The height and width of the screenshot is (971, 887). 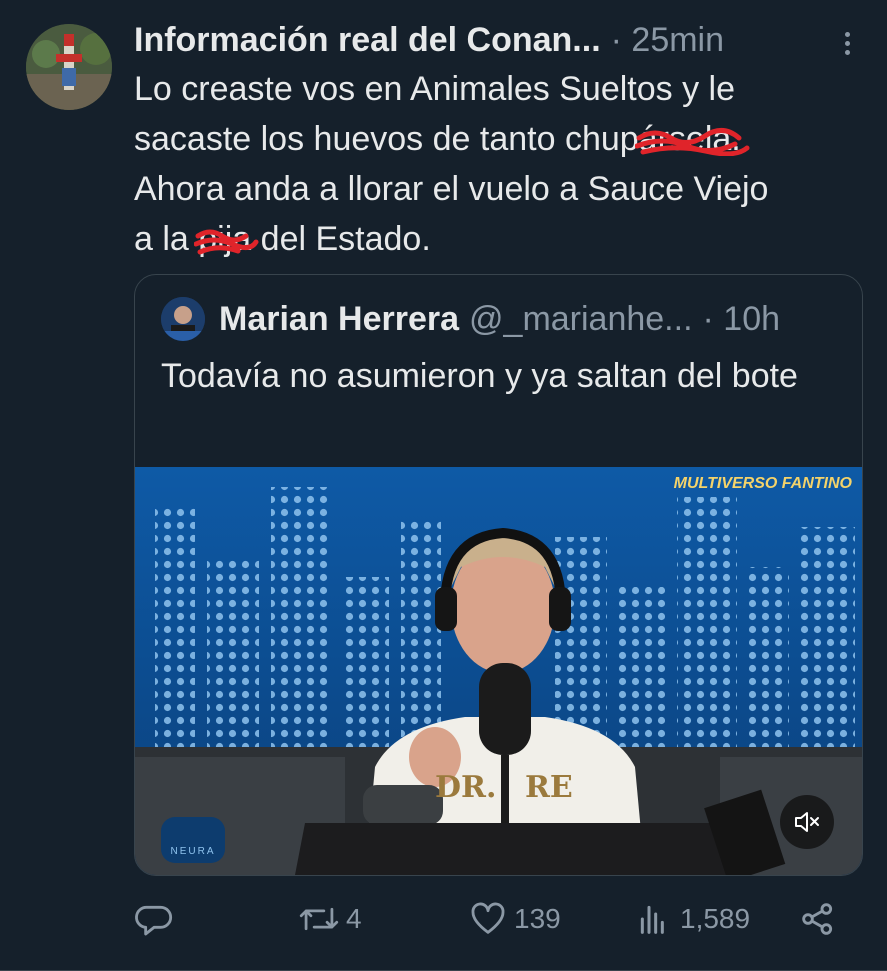 What do you see at coordinates (345, 239) in the screenshot?
I see `tweet-text-line-4-end: del Estado.` at bounding box center [345, 239].